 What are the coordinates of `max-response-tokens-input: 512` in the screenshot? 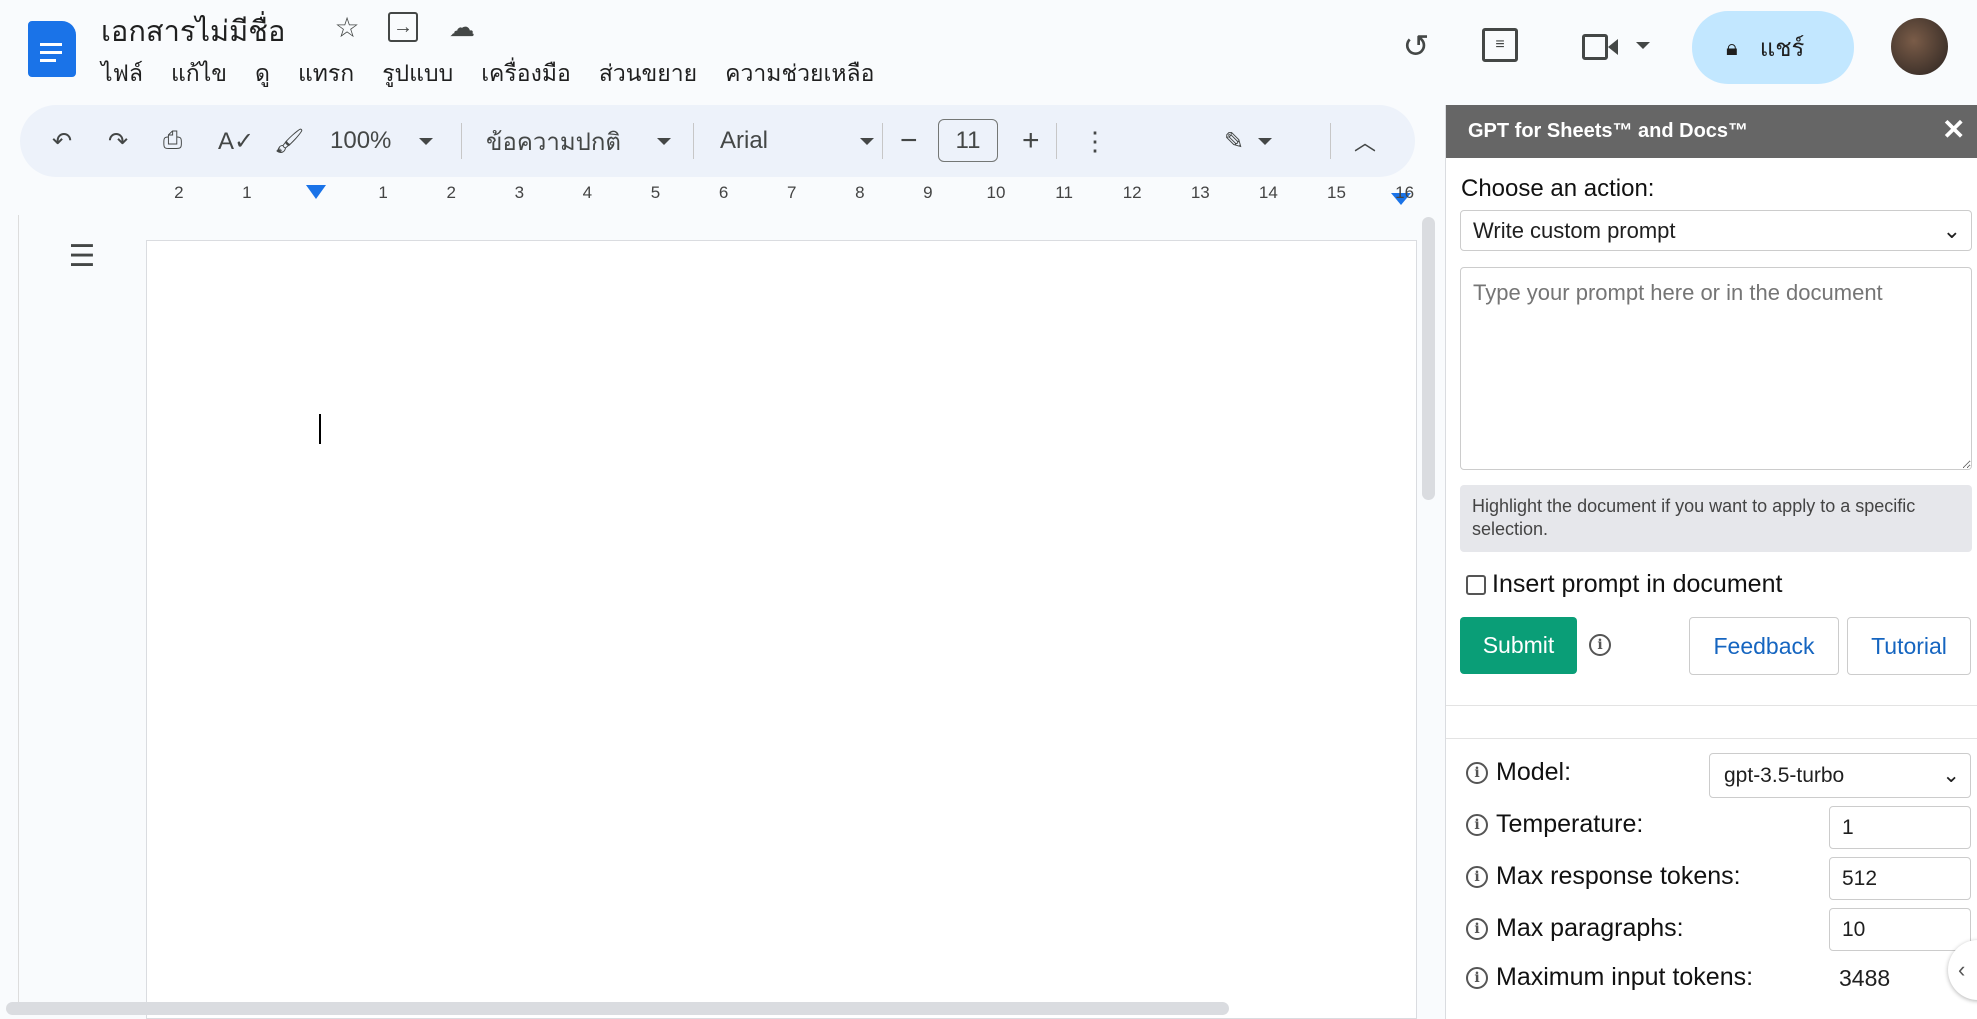 It's located at (1900, 878).